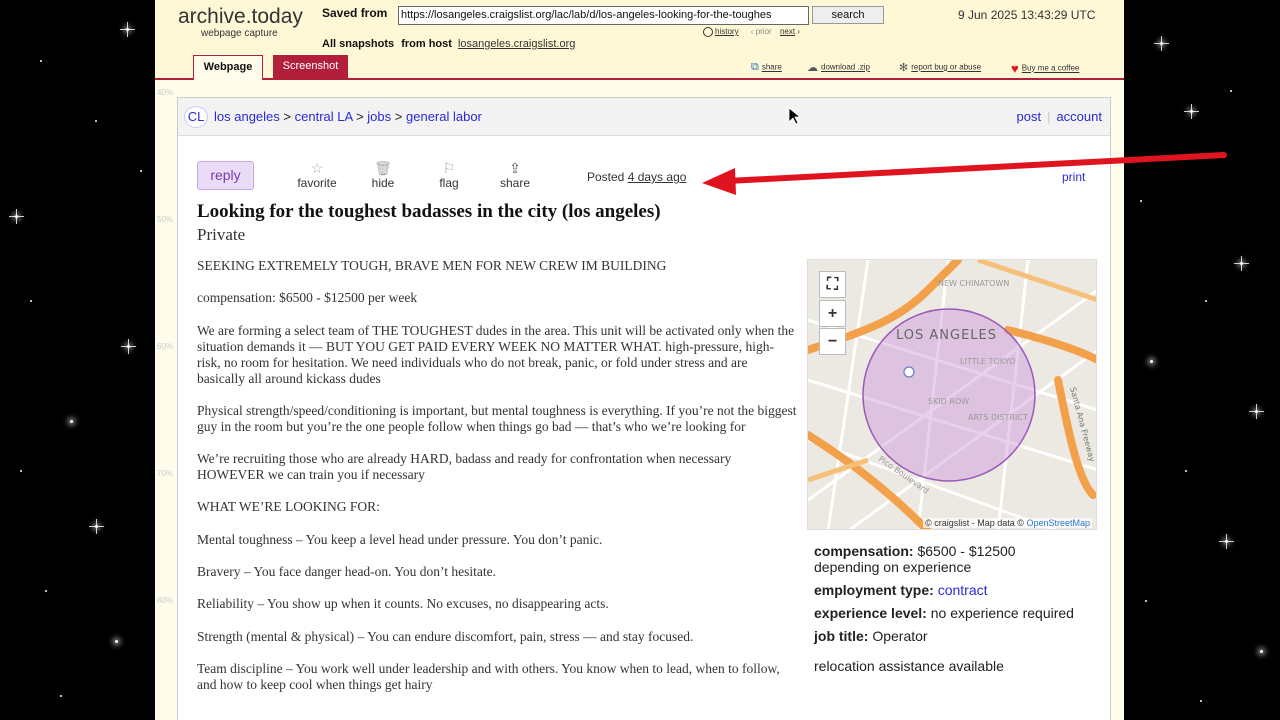 This screenshot has width=1280, height=720. Describe the element at coordinates (870, 613) in the screenshot. I see `experience-label: experience level:` at that location.